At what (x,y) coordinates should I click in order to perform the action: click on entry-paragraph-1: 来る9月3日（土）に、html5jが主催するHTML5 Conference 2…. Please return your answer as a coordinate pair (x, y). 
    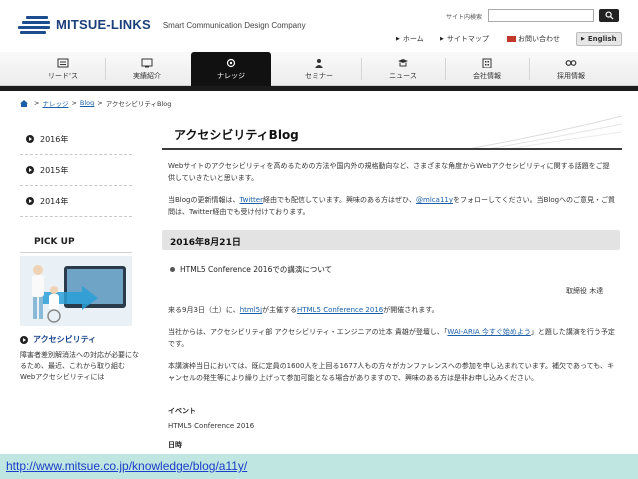
    Looking at the image, I should click on (393, 310).